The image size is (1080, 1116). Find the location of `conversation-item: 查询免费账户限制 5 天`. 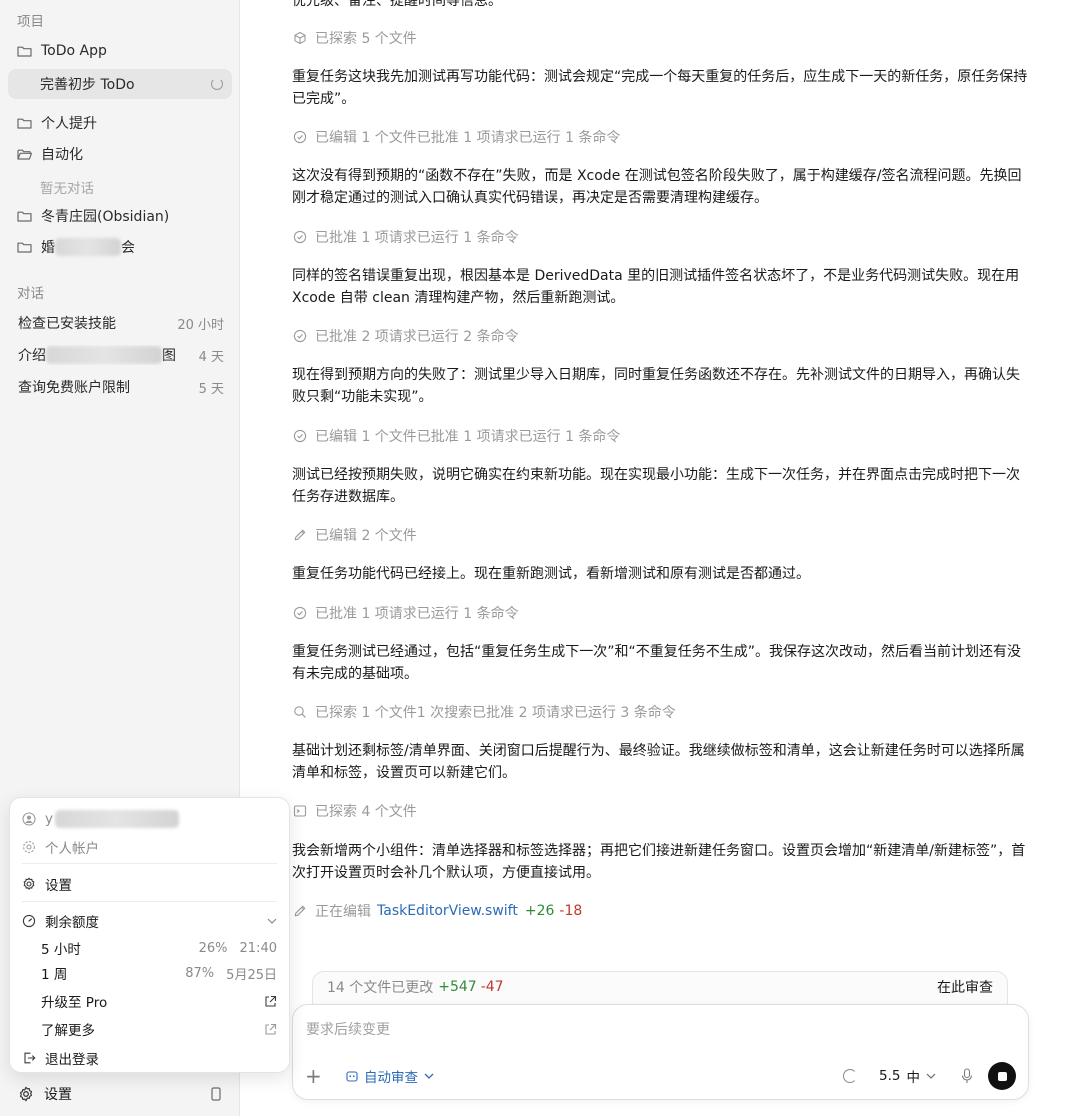

conversation-item: 查询免费账户限制 5 天 is located at coordinates (120, 387).